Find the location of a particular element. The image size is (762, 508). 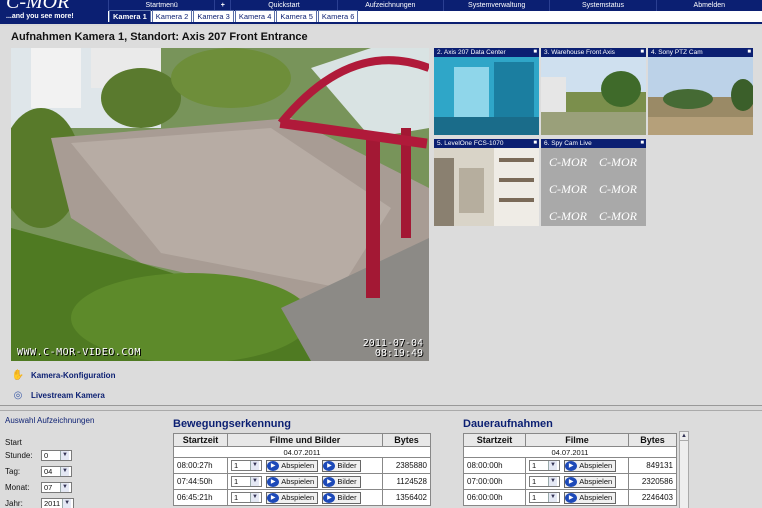

filter-title: Auswahl Aufzeichnungen is located at coordinates (50, 420).